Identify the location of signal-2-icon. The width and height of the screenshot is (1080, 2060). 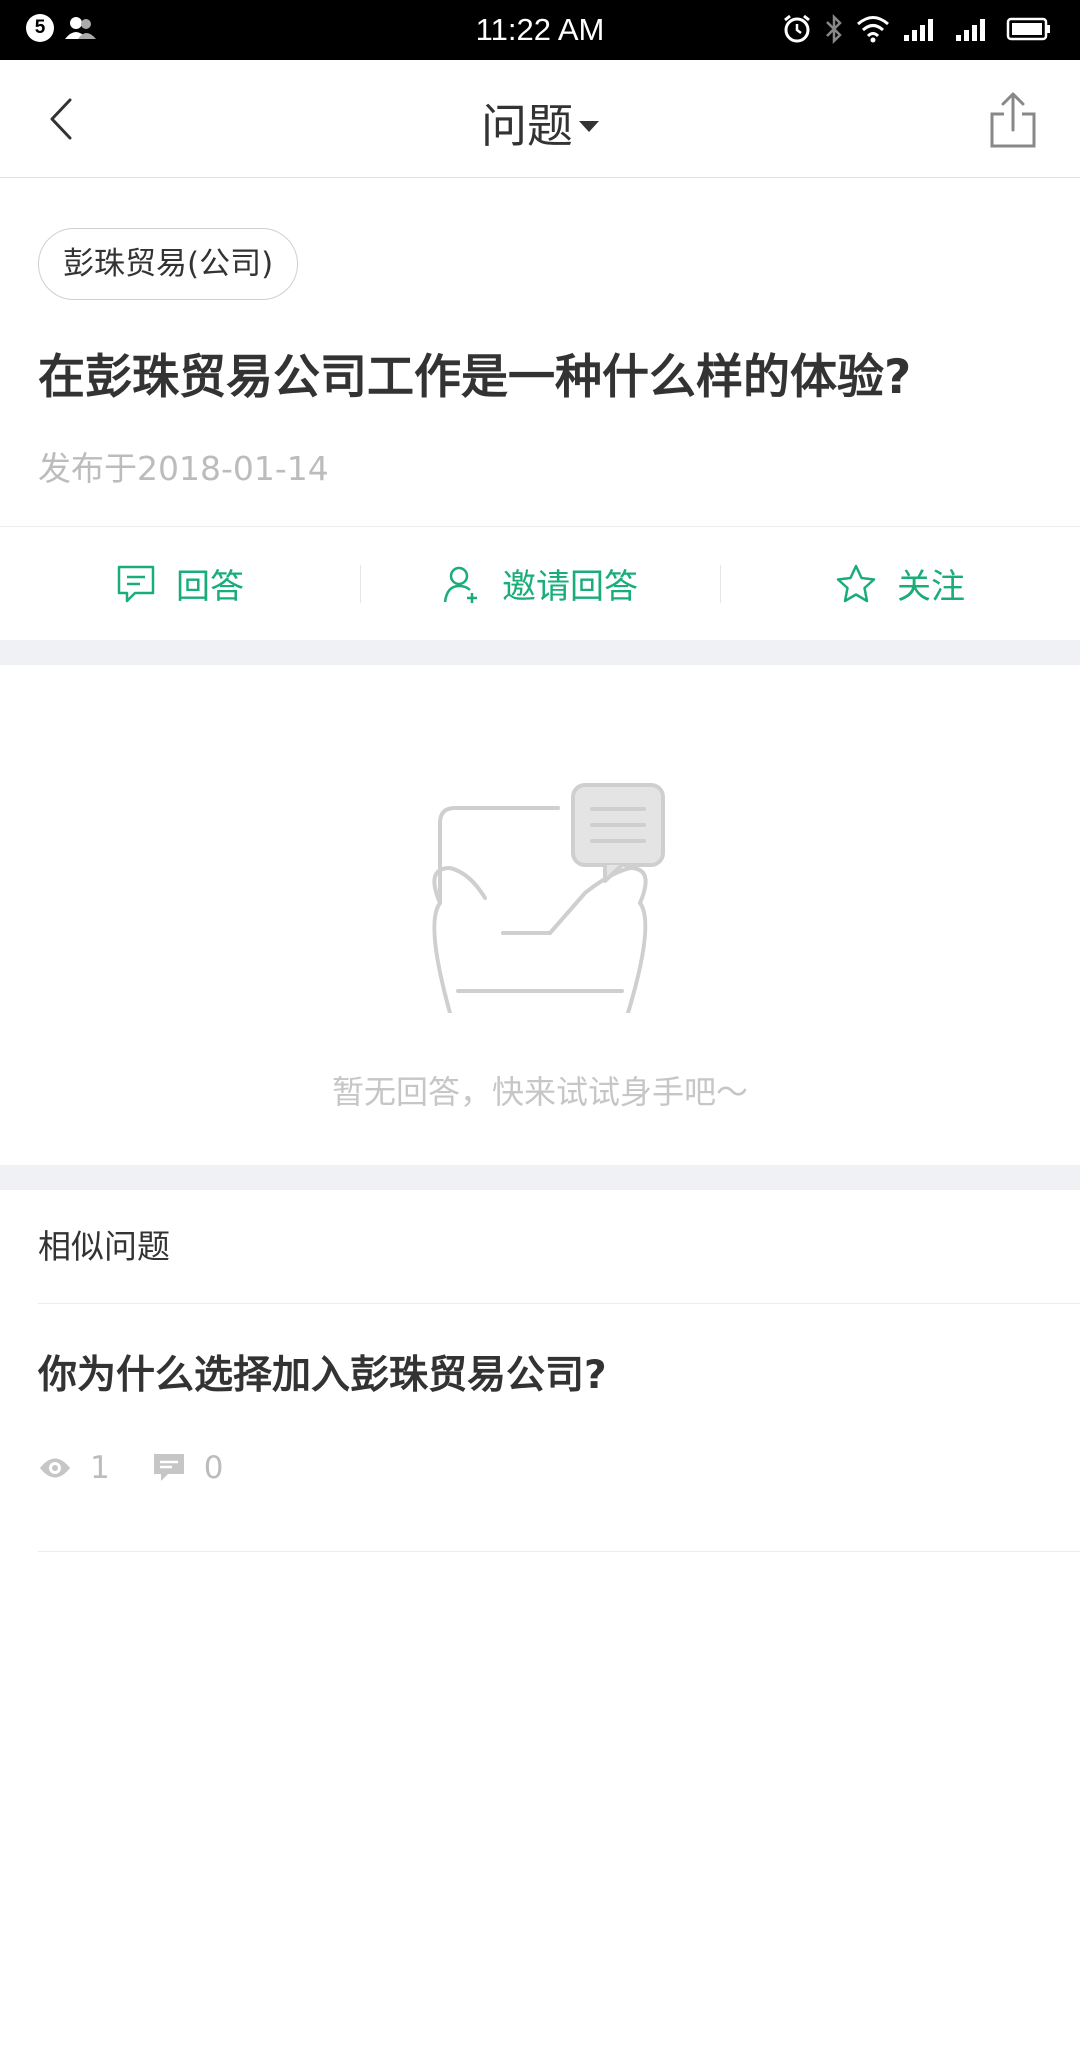
(970, 30).